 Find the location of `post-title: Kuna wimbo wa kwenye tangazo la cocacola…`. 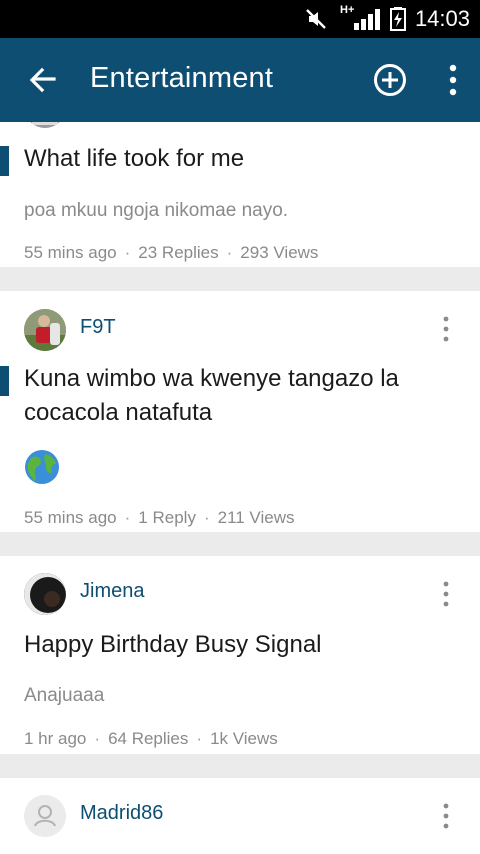

post-title: Kuna wimbo wa kwenye tangazo la cocacola… is located at coordinates (244, 396).